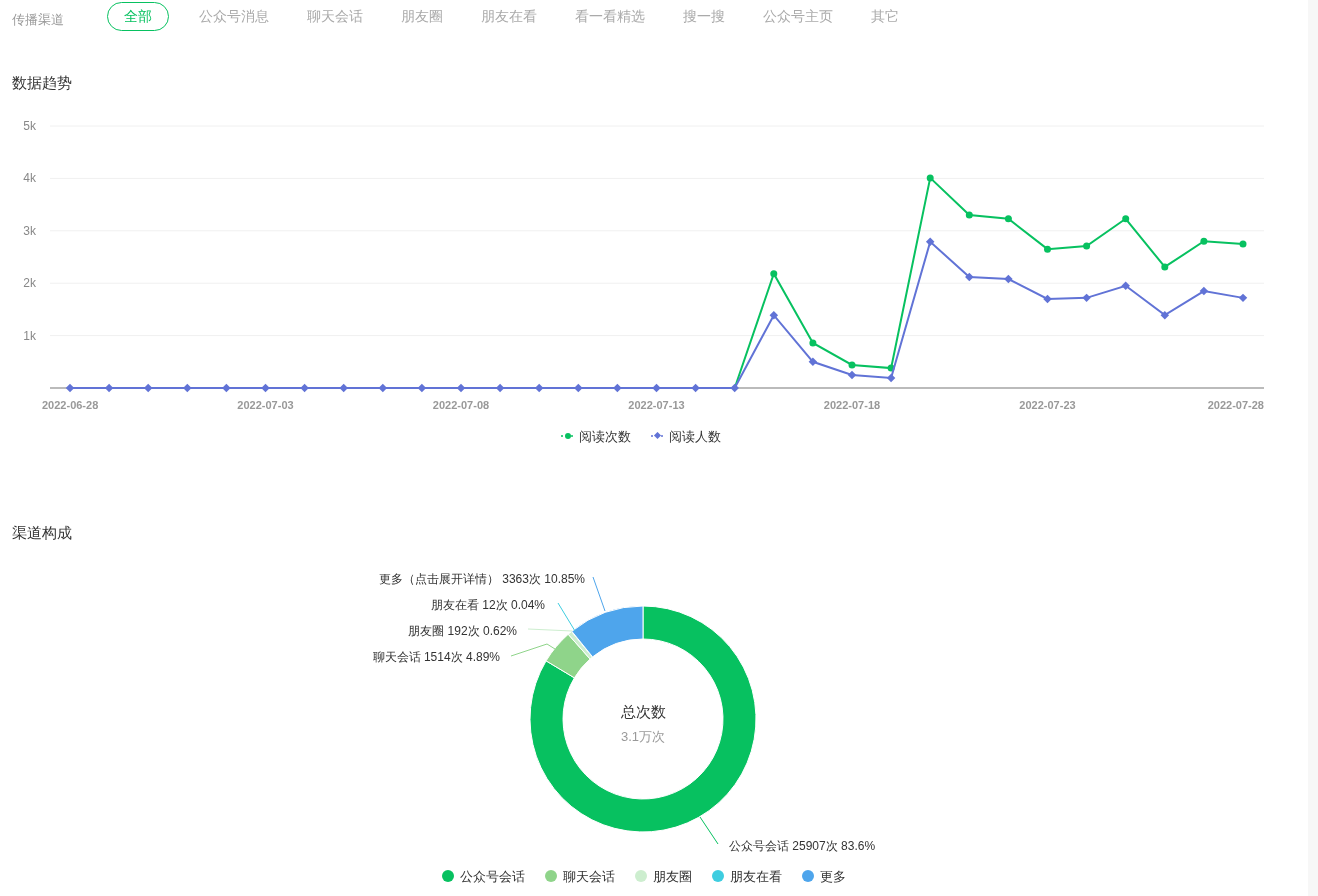 The image size is (1318, 896). What do you see at coordinates (610, 16) in the screenshot?
I see `filter-tab: 看一看精选` at bounding box center [610, 16].